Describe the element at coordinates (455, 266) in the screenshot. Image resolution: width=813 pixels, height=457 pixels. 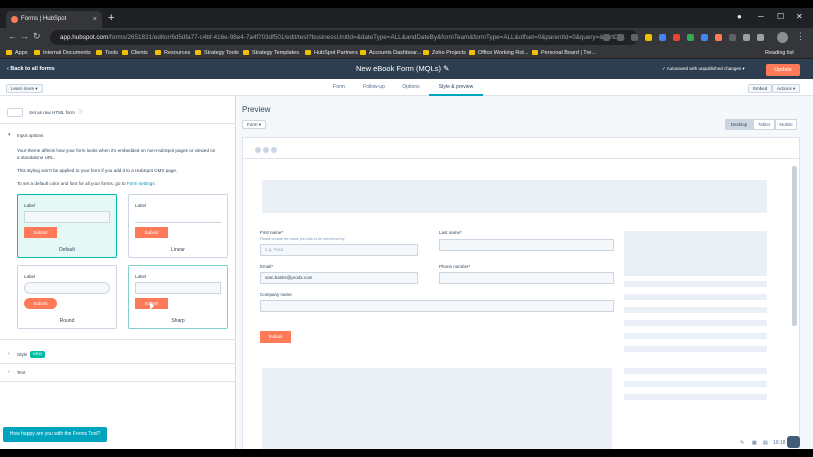
I see `phone-label: Phone number*` at that location.